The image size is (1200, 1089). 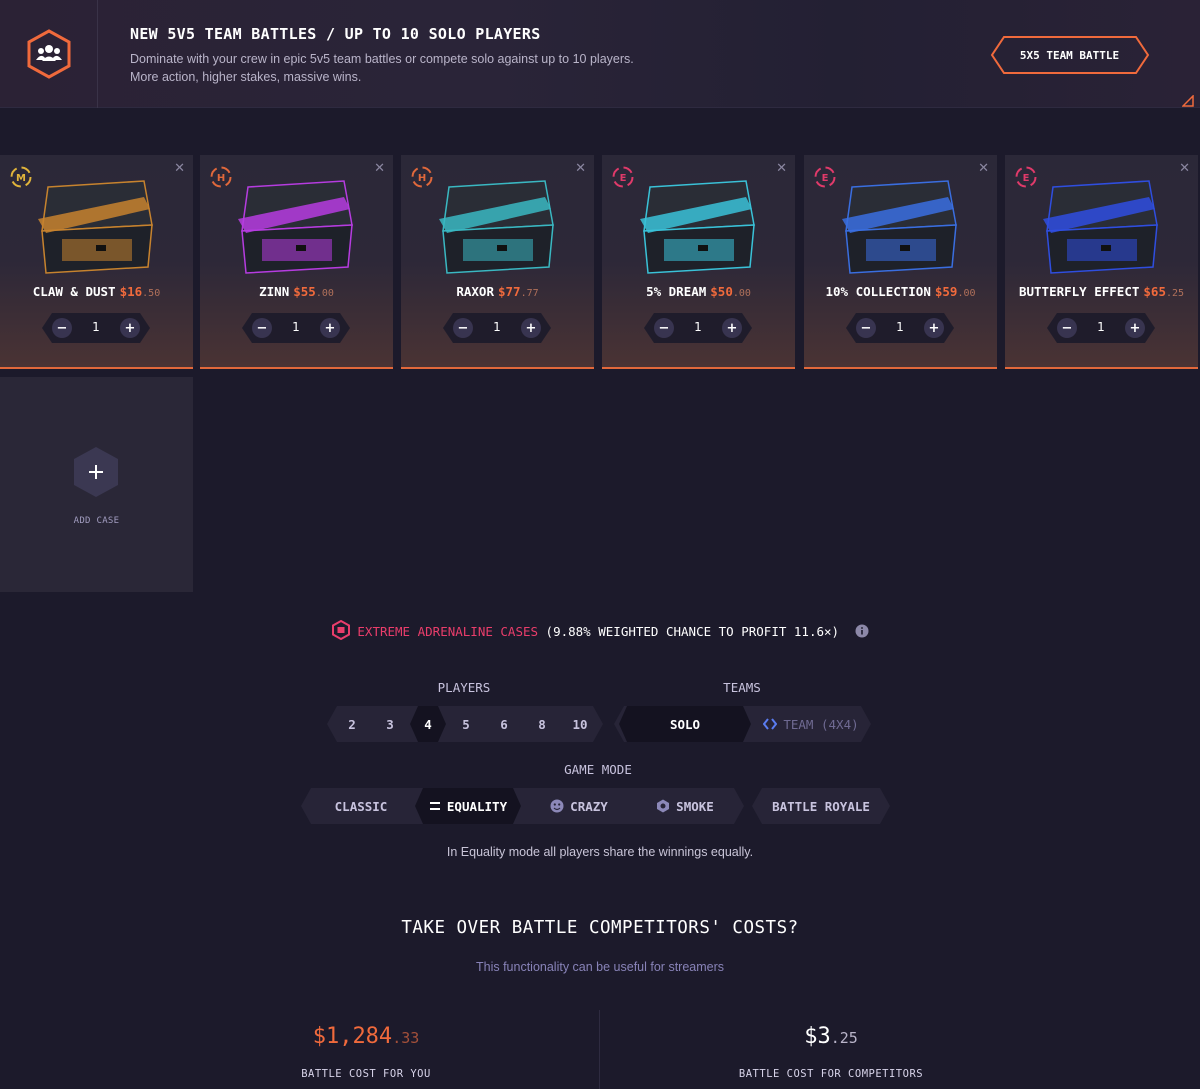 I want to click on mode-smoke: SMOKE, so click(x=685, y=806).